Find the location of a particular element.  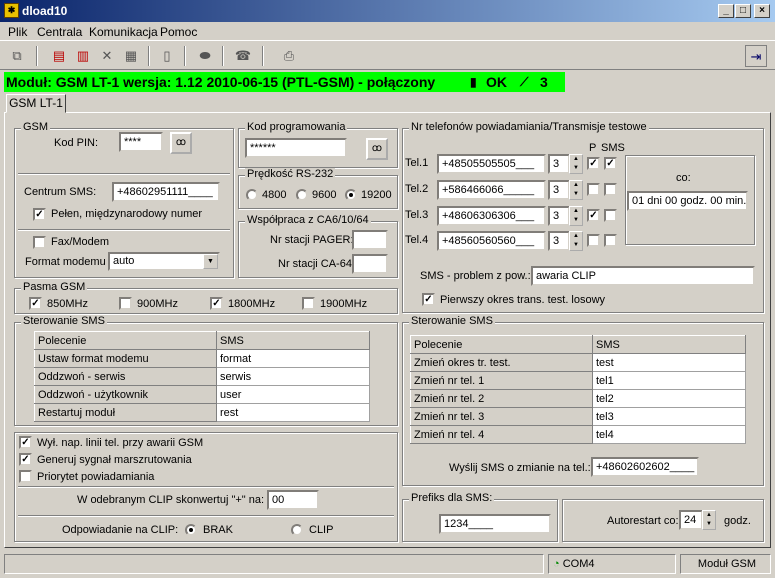

close-button: × is located at coordinates (762, 11).